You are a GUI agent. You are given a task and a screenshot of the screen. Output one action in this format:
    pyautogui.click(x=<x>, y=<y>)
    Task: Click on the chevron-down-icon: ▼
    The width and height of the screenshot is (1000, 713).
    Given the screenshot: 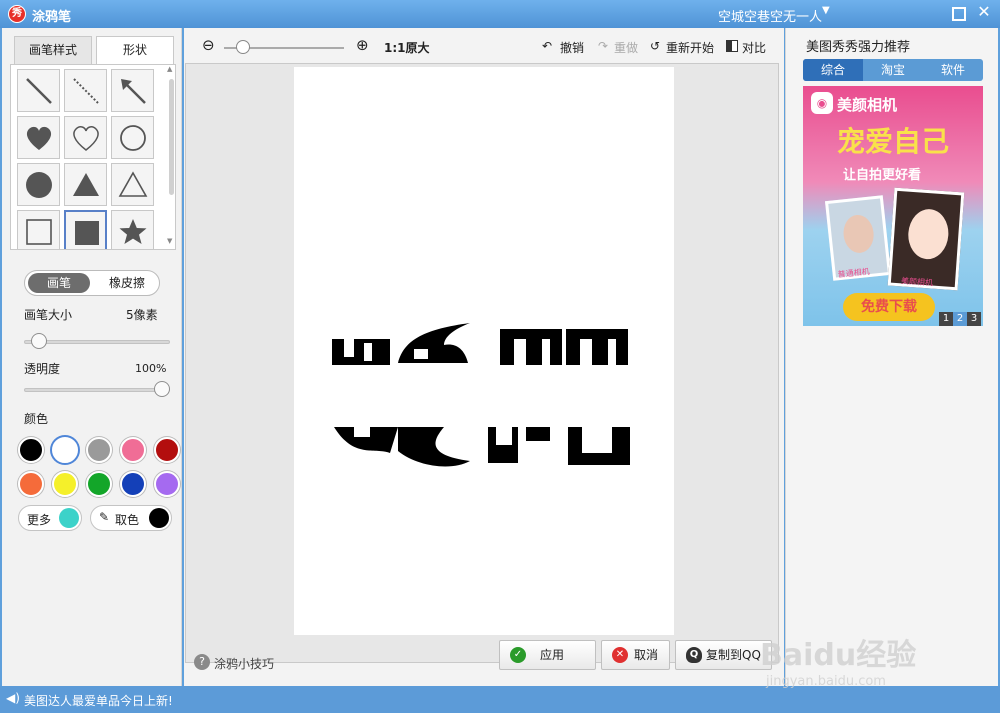 What is the action you would take?
    pyautogui.click(x=826, y=10)
    